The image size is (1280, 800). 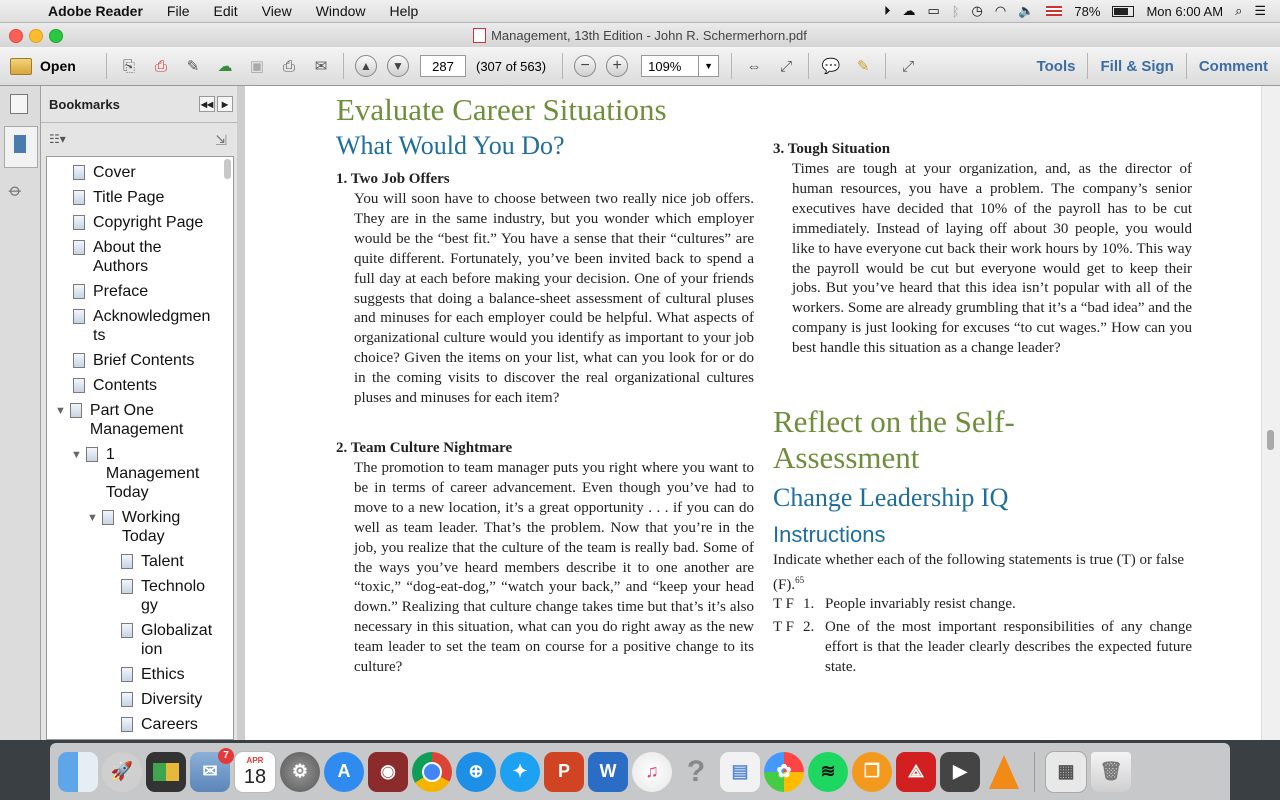 What do you see at coordinates (1233, 66) in the screenshot?
I see `comment-tab: Comment` at bounding box center [1233, 66].